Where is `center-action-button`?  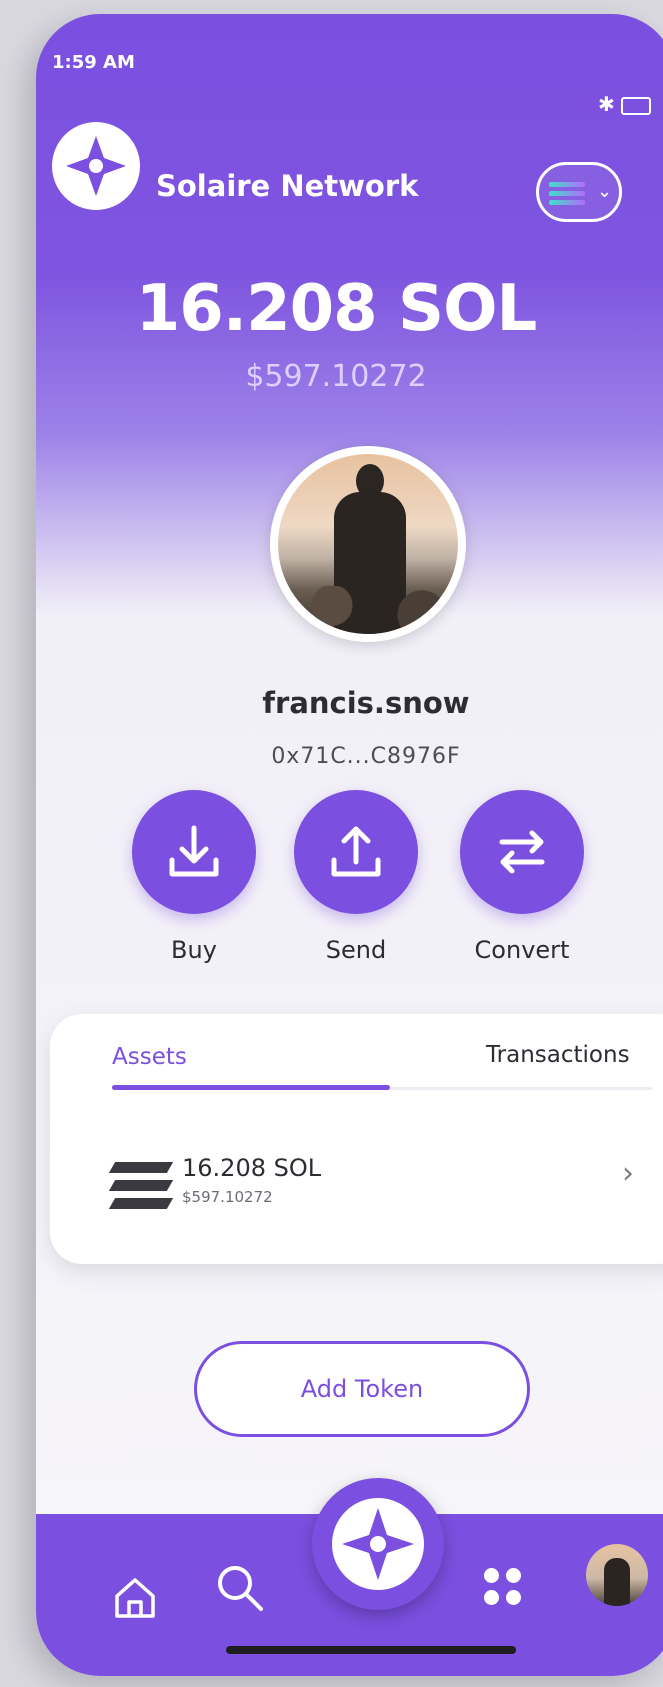
center-action-button is located at coordinates (378, 1544).